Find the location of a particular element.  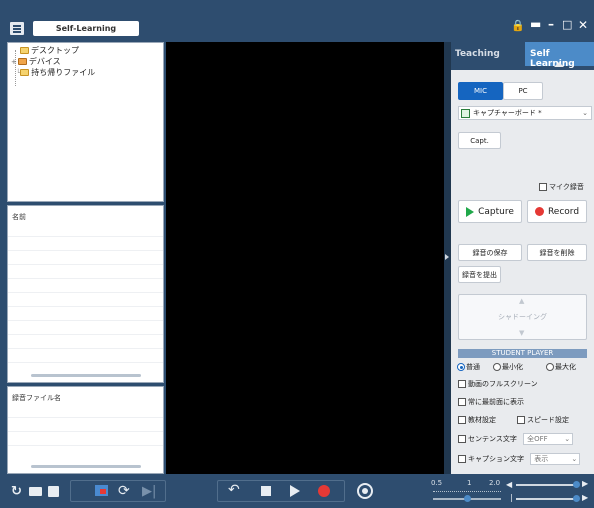

save-recording-button: 録音の保存 is located at coordinates (490, 252).